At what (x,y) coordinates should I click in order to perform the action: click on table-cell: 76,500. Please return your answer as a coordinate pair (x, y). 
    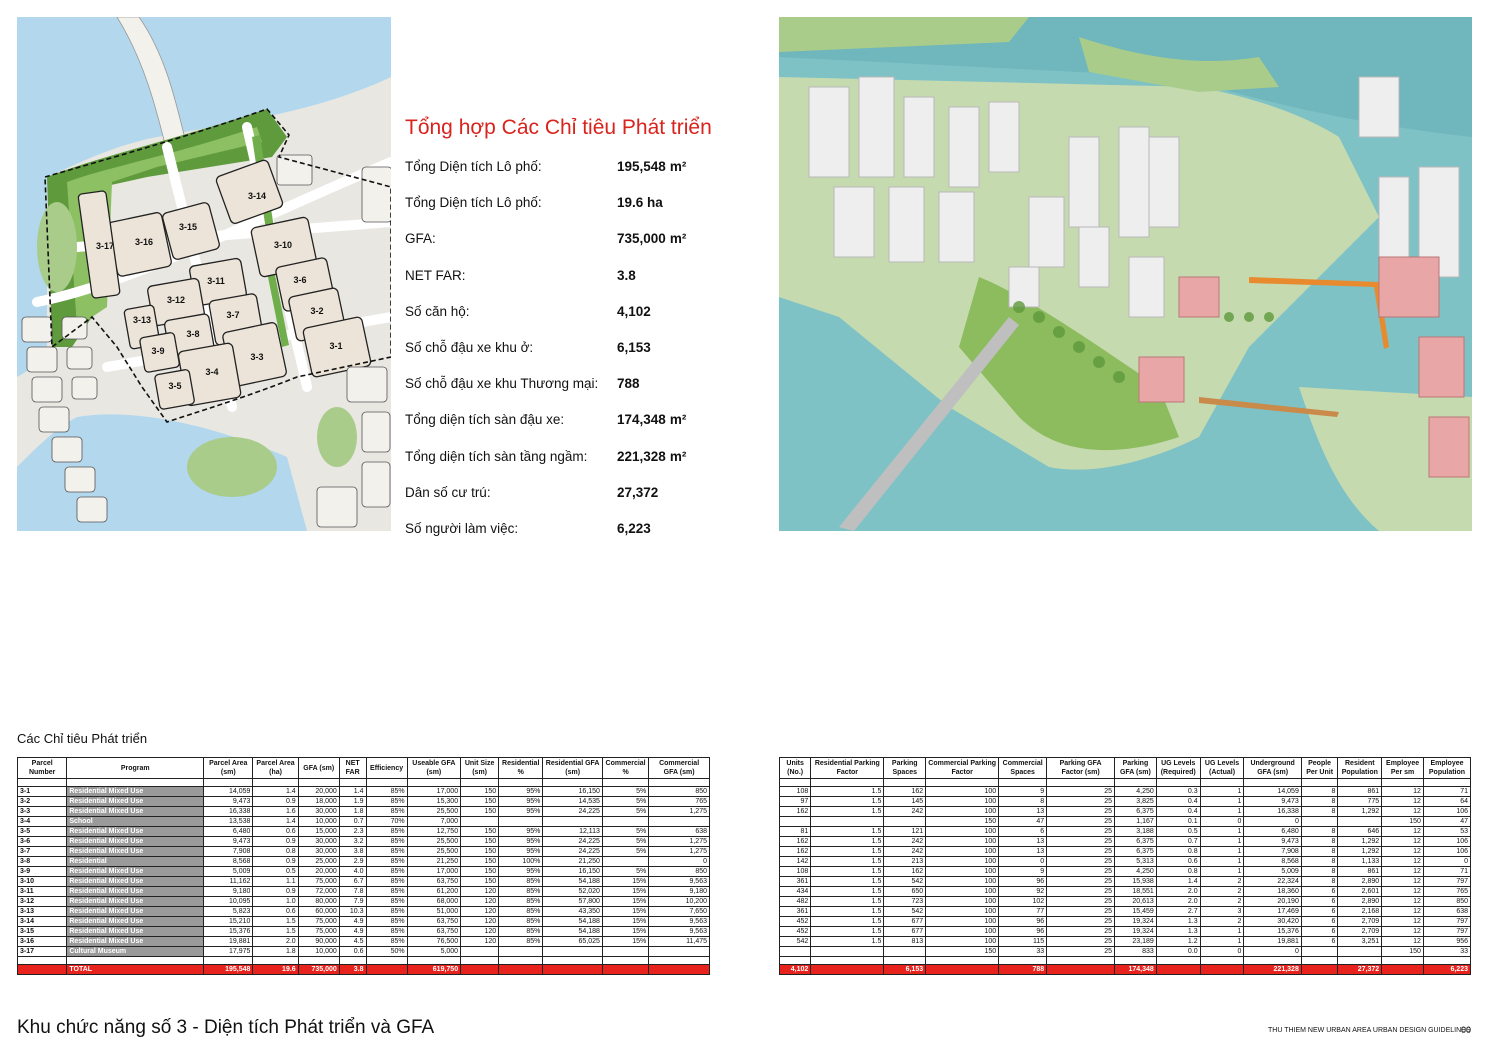
    Looking at the image, I should click on (434, 941).